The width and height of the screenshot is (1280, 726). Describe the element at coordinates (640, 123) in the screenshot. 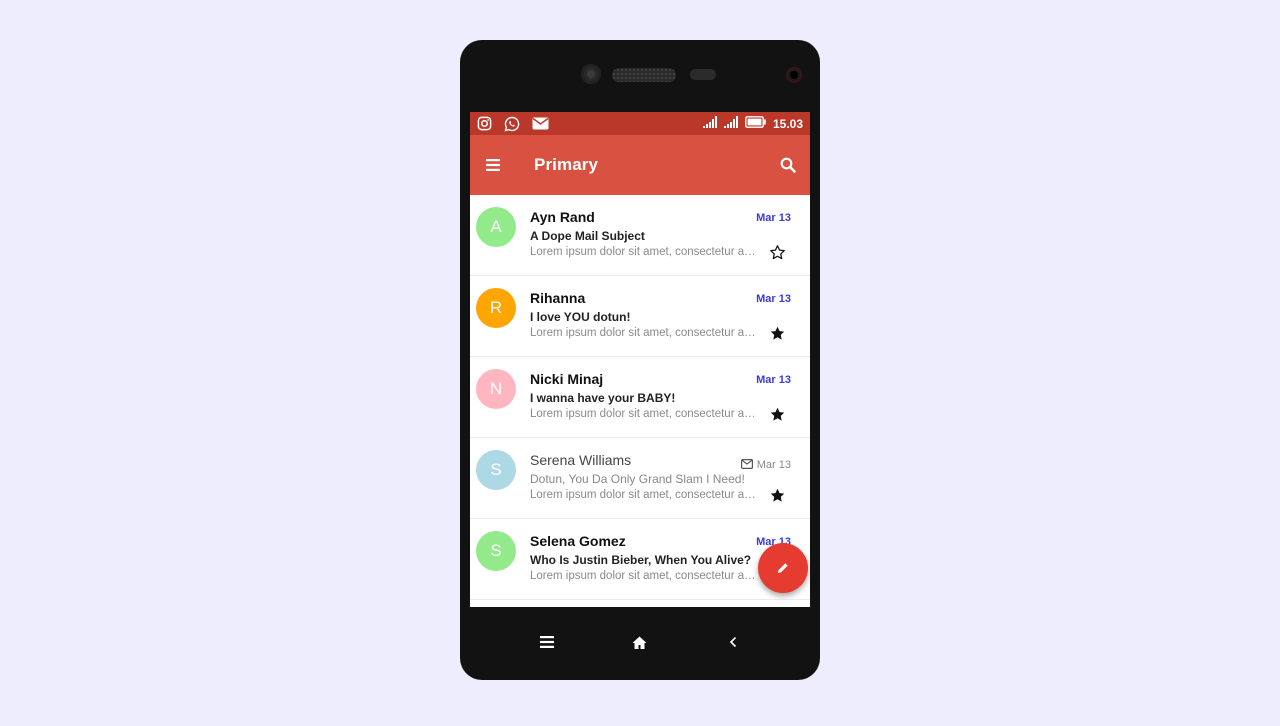

I see `status-bar: 15.03` at that location.